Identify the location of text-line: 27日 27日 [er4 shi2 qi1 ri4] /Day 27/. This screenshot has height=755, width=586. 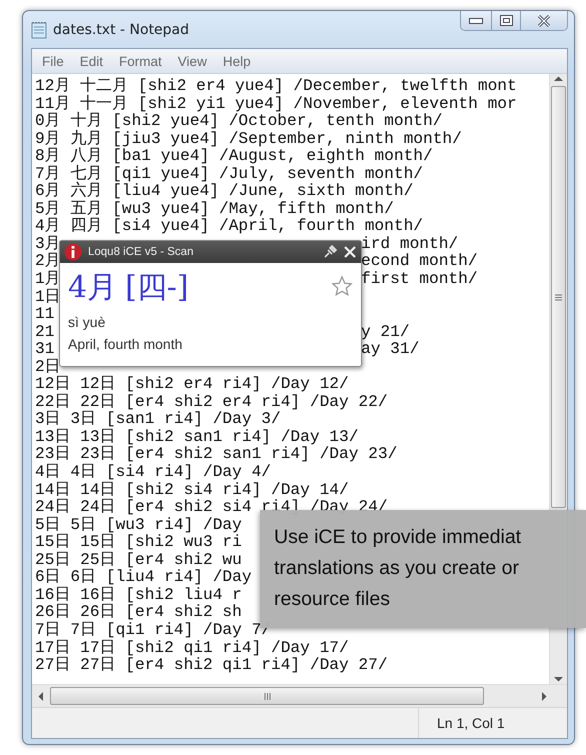
(211, 665).